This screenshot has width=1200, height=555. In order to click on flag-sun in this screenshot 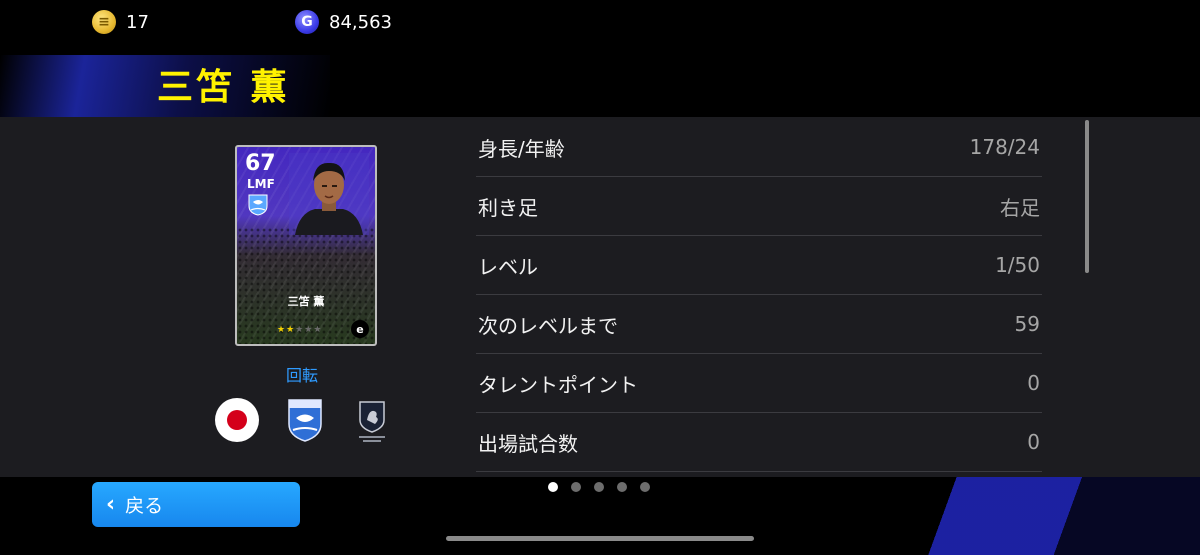, I will do `click(237, 420)`.